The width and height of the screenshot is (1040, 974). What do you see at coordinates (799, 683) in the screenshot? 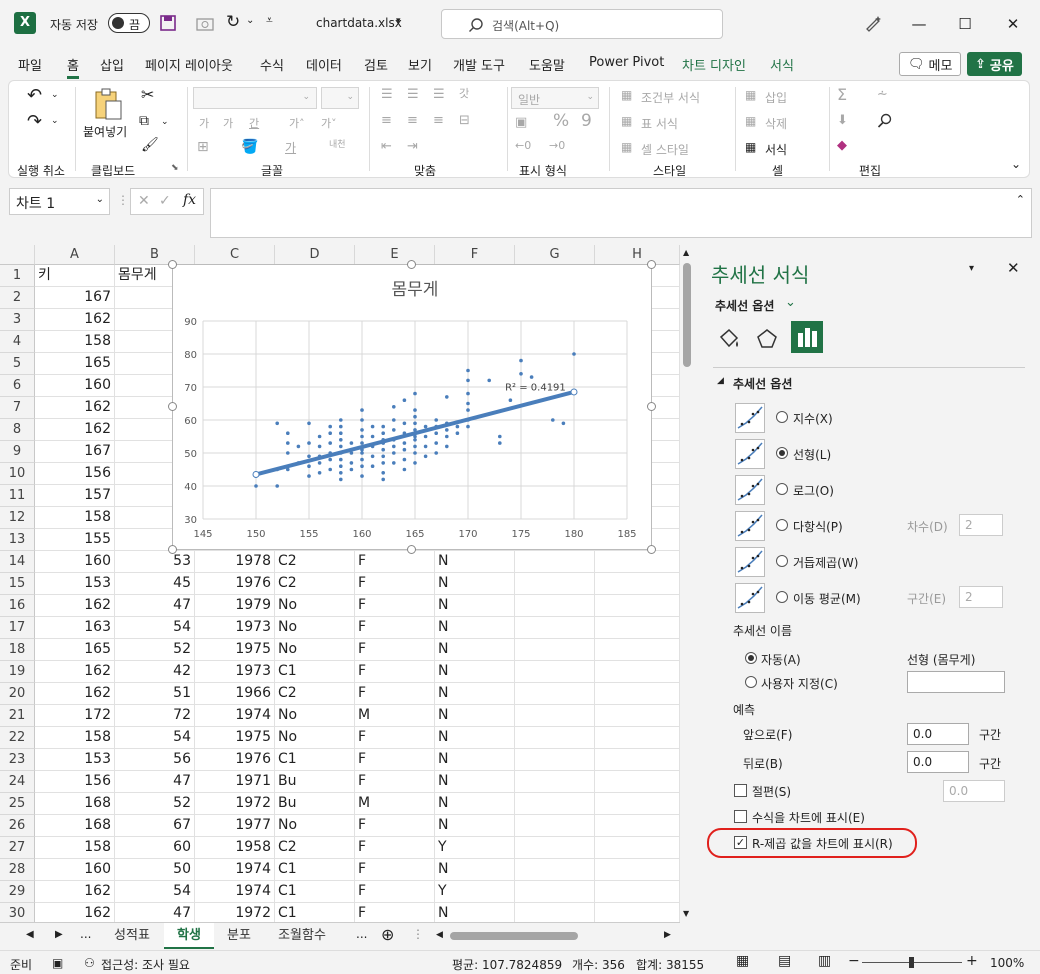
I see `custom-name-label: 사용자 지정(C)` at bounding box center [799, 683].